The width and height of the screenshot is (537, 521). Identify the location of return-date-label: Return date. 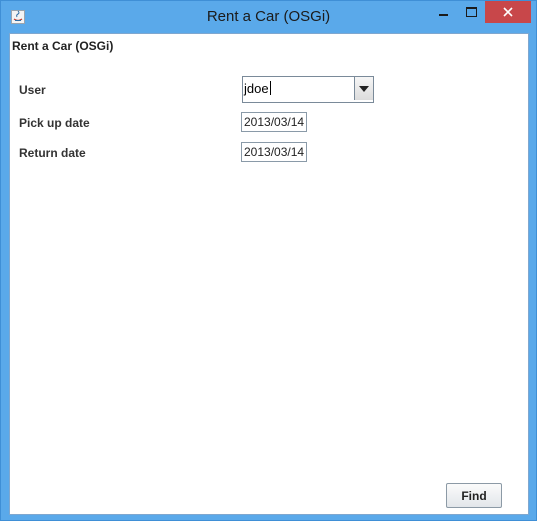
(52, 153).